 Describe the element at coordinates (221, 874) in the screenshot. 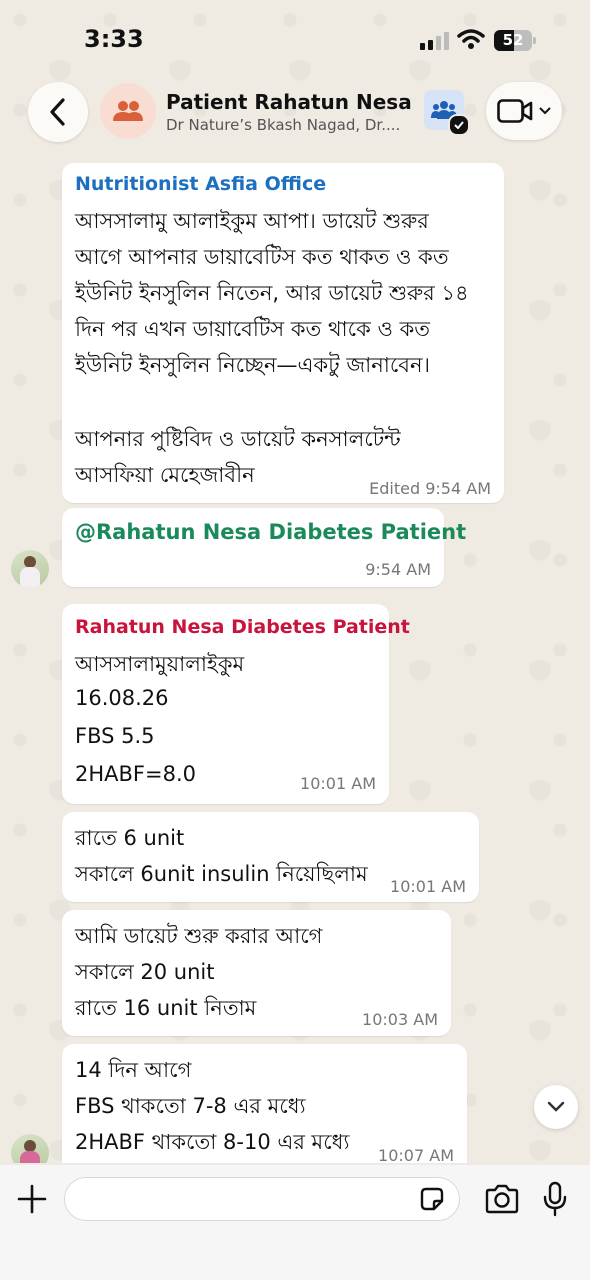

I see `message-text: সকালে 6unit insulin নিয়েছিলাম` at that location.